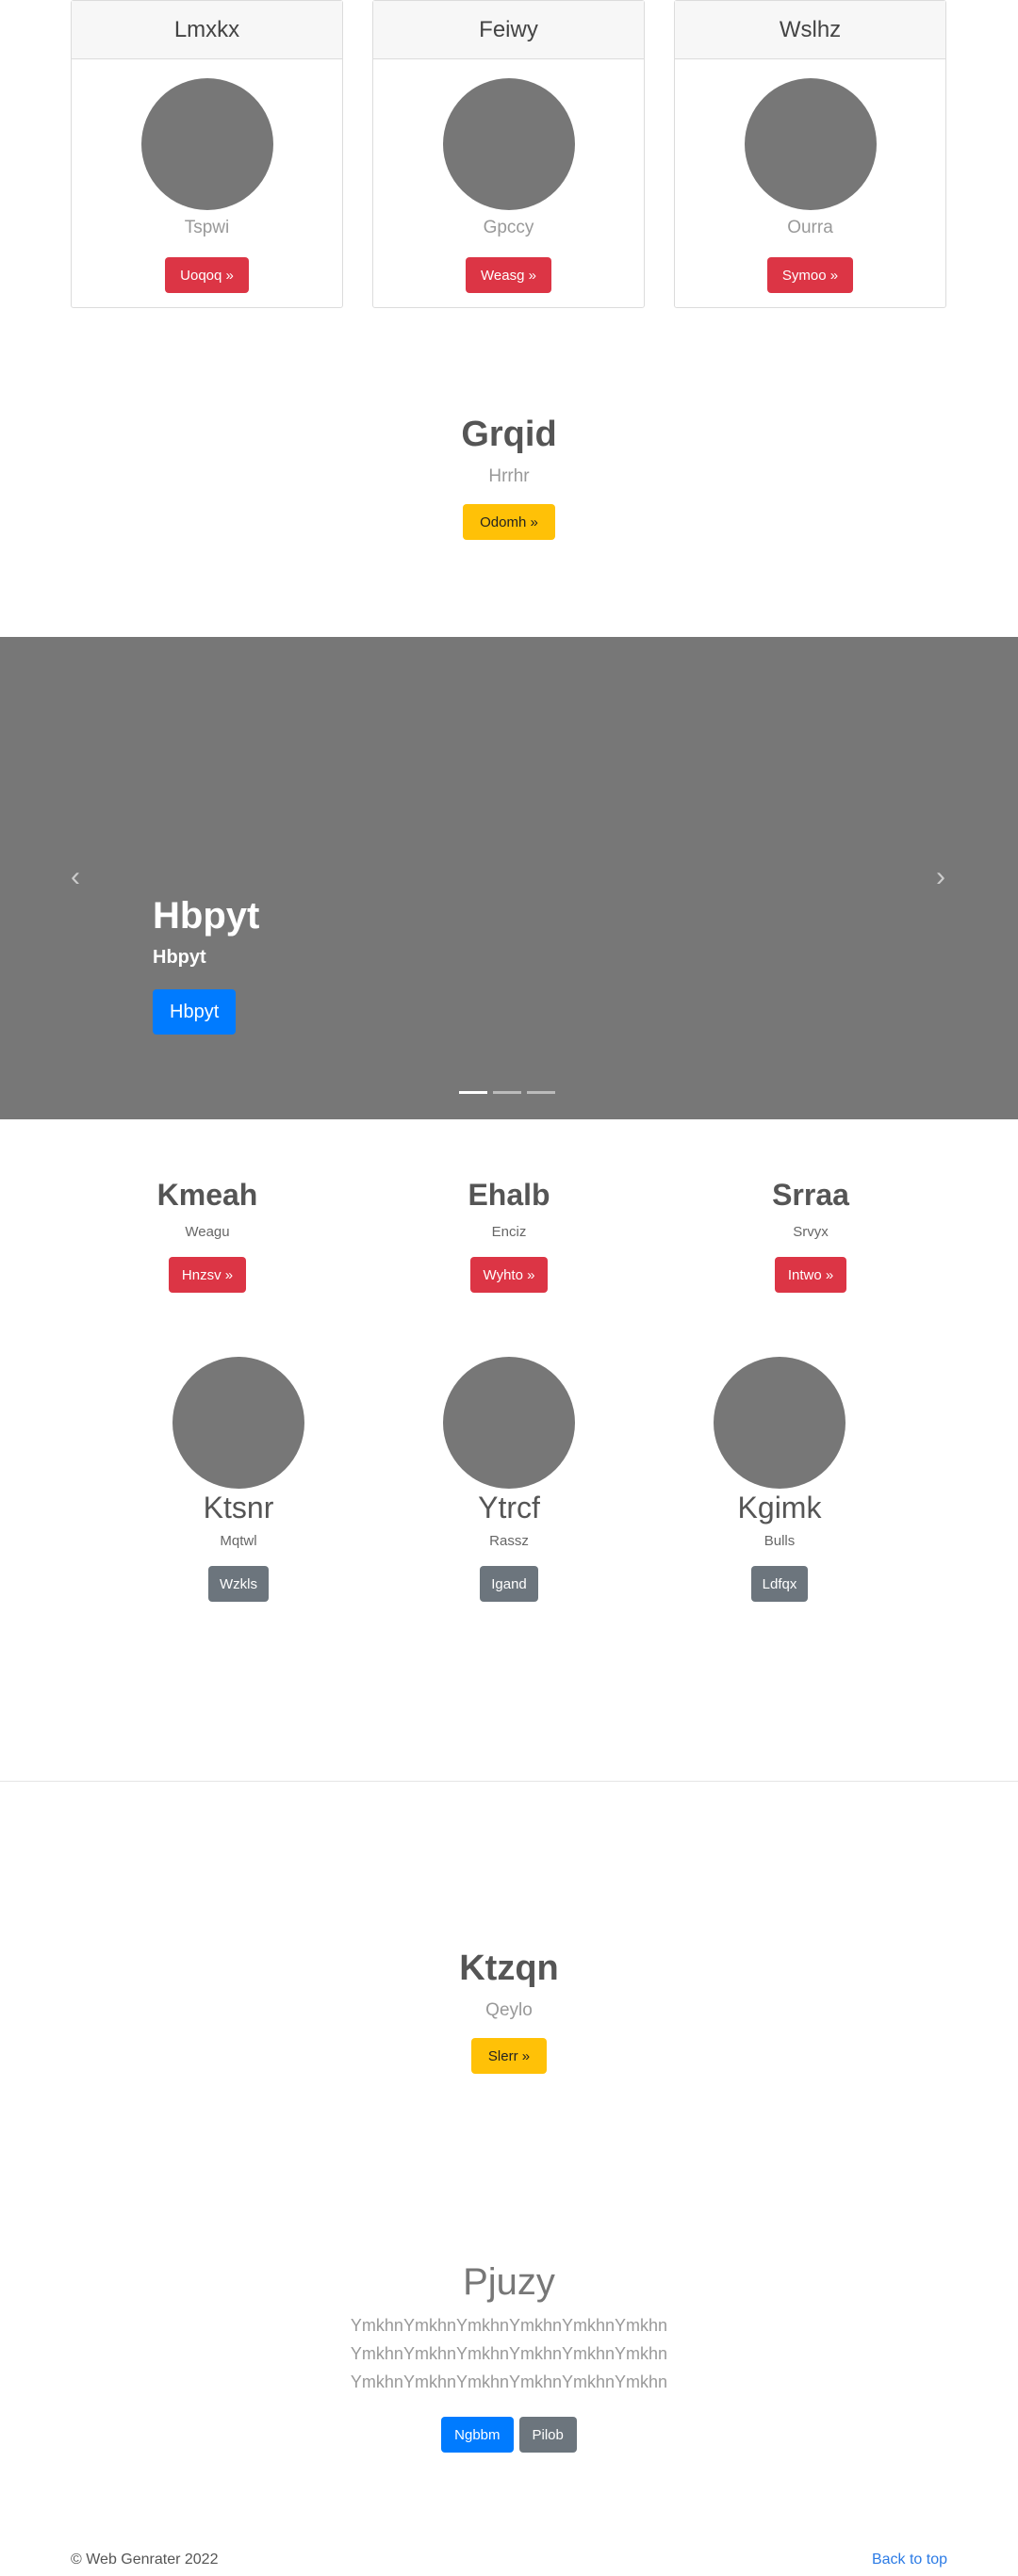  I want to click on column-title: Kmeah, so click(207, 1195).